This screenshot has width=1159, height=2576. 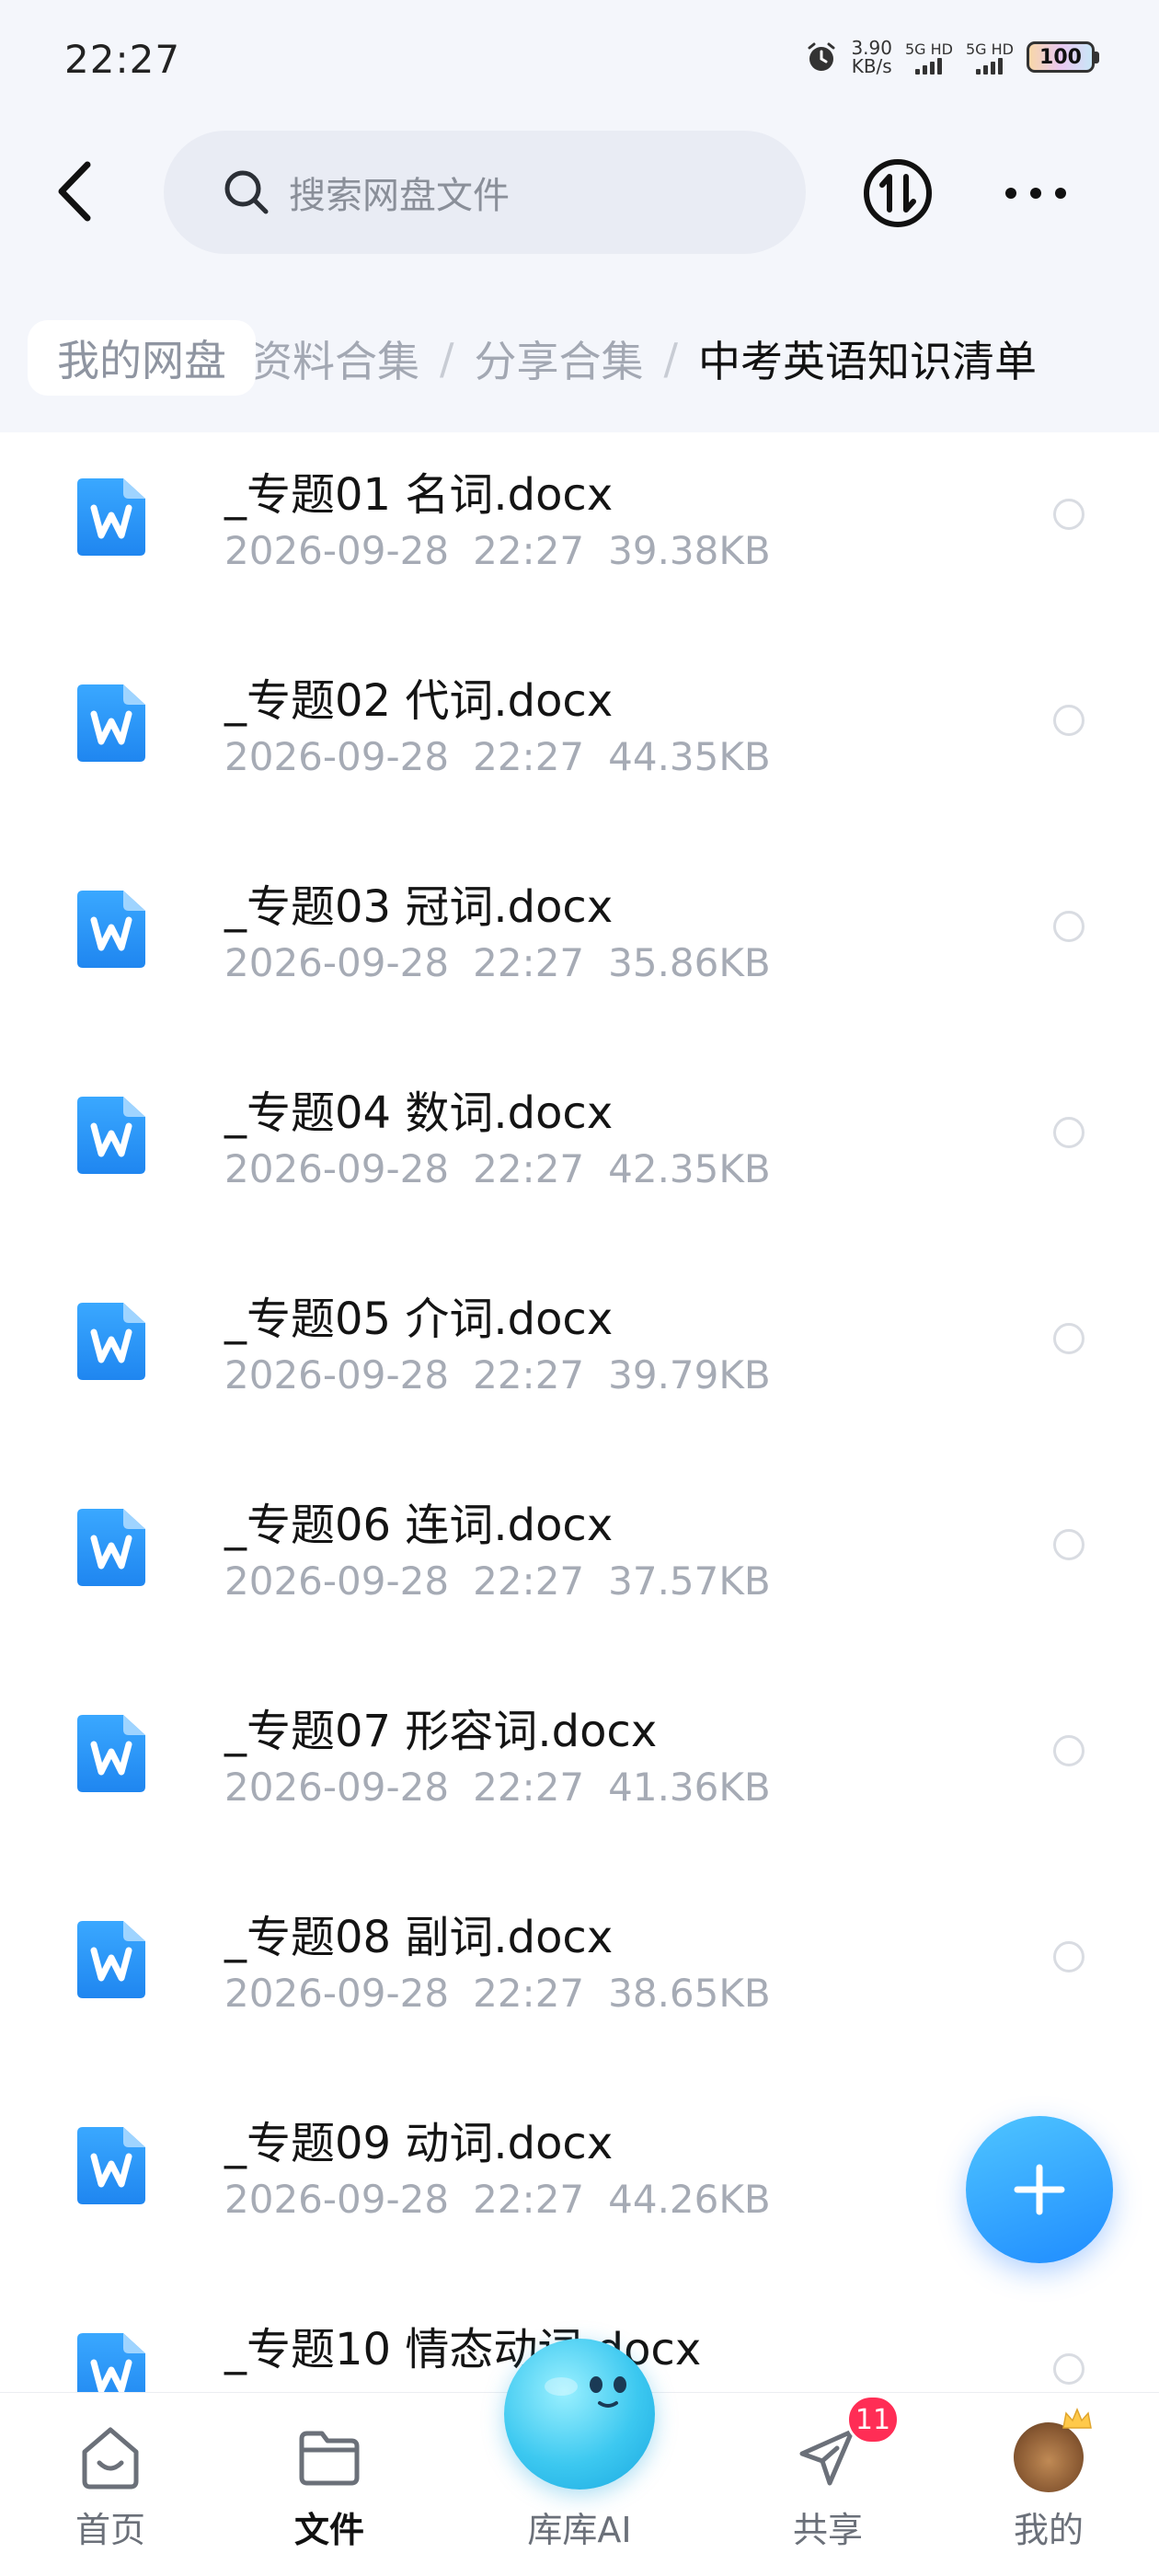 What do you see at coordinates (329, 2494) in the screenshot?
I see `nav-files: 文件` at bounding box center [329, 2494].